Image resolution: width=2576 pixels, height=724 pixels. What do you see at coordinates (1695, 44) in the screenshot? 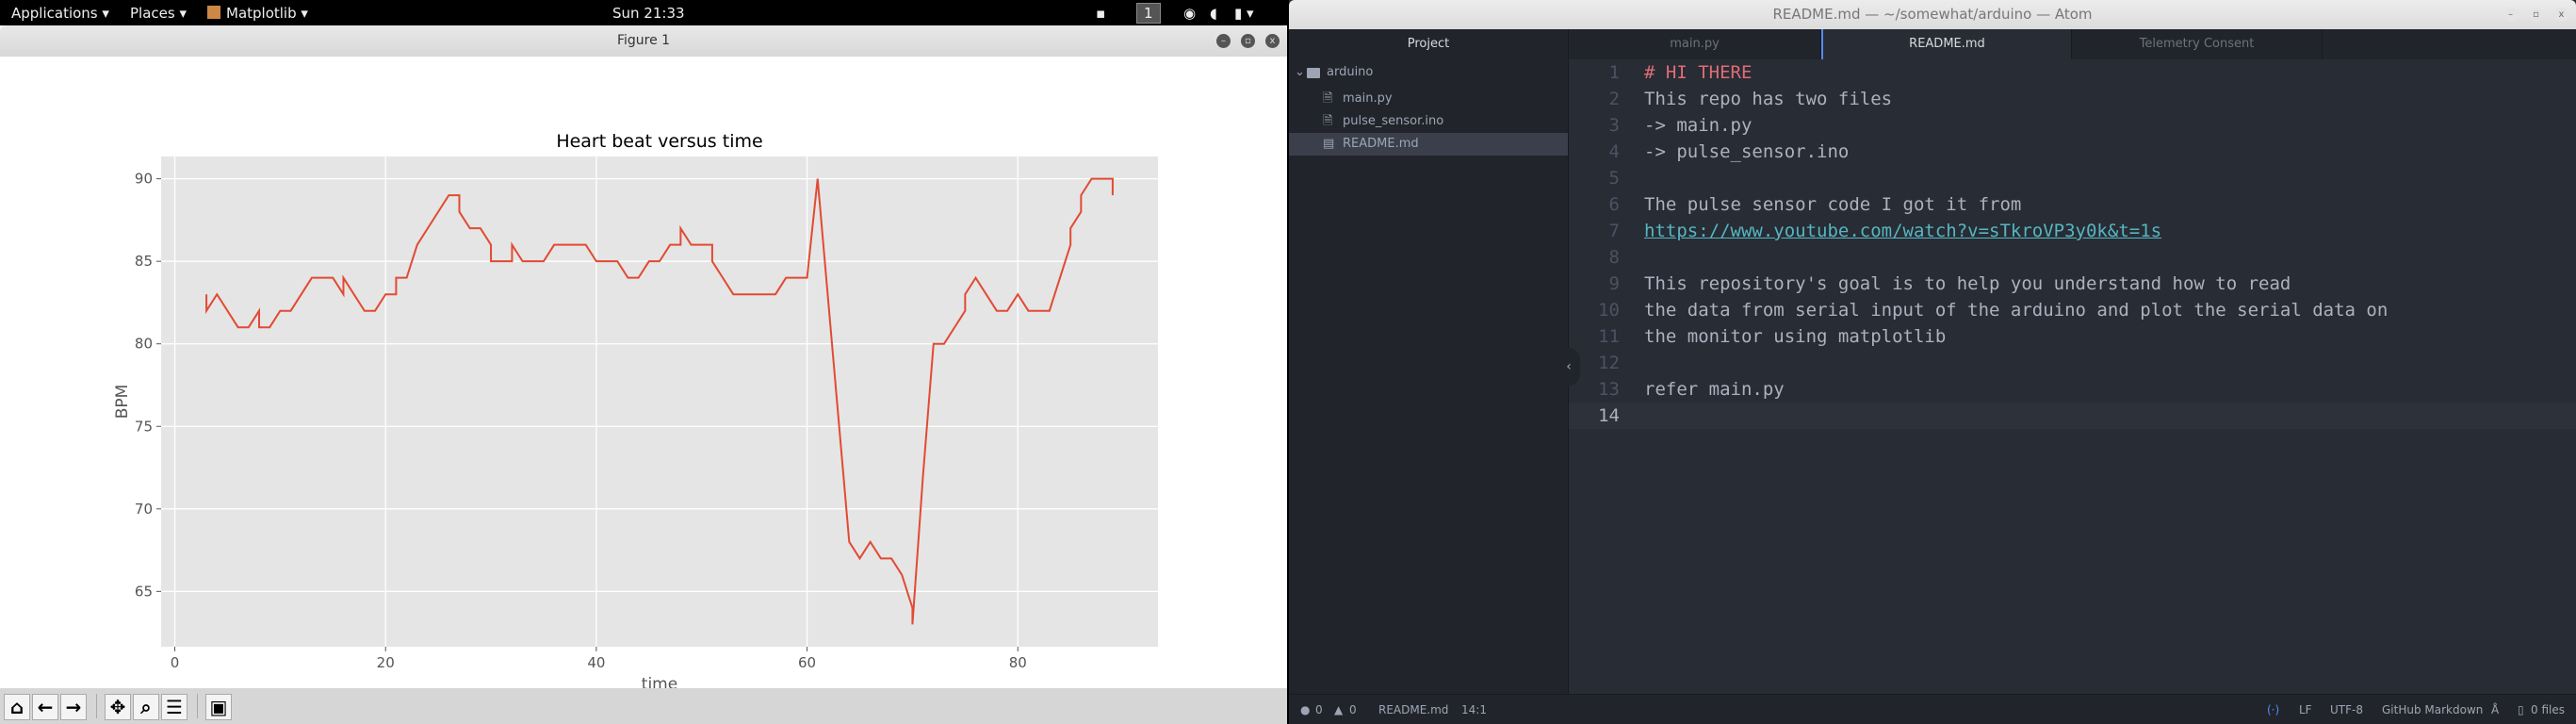
I see `tab-main-py: main.py` at bounding box center [1695, 44].